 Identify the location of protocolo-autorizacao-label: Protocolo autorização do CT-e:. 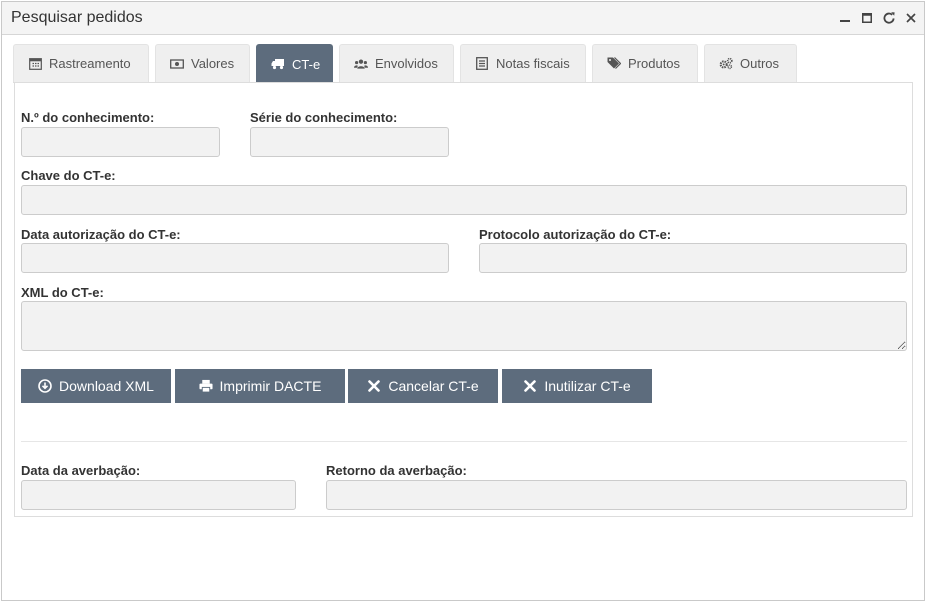
(575, 234).